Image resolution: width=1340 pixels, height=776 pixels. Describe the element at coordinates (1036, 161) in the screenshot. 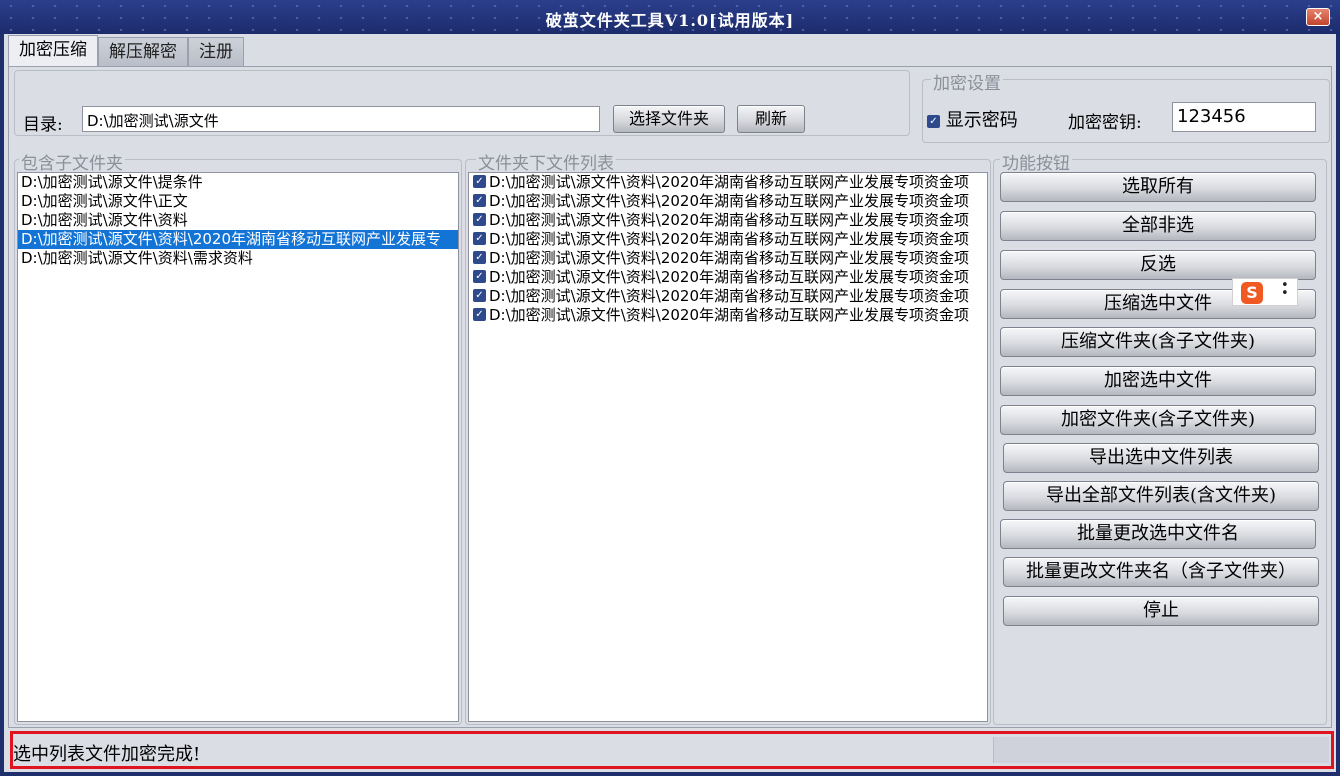

I see `function-buttons-legend: 功能按钮` at that location.